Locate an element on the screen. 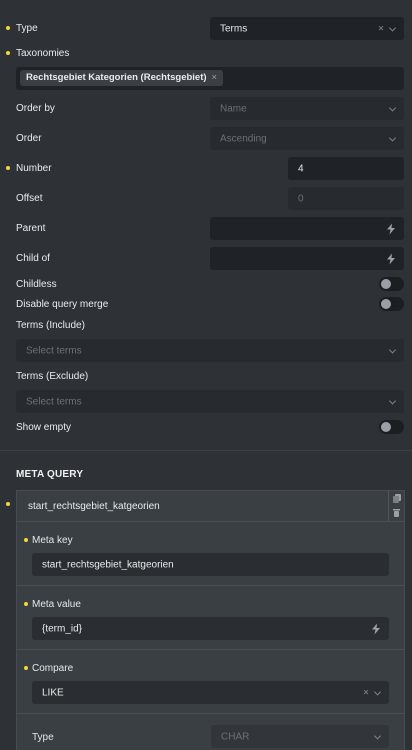 This screenshot has height=750, width=412. disable-query-merge-toggle is located at coordinates (391, 304).